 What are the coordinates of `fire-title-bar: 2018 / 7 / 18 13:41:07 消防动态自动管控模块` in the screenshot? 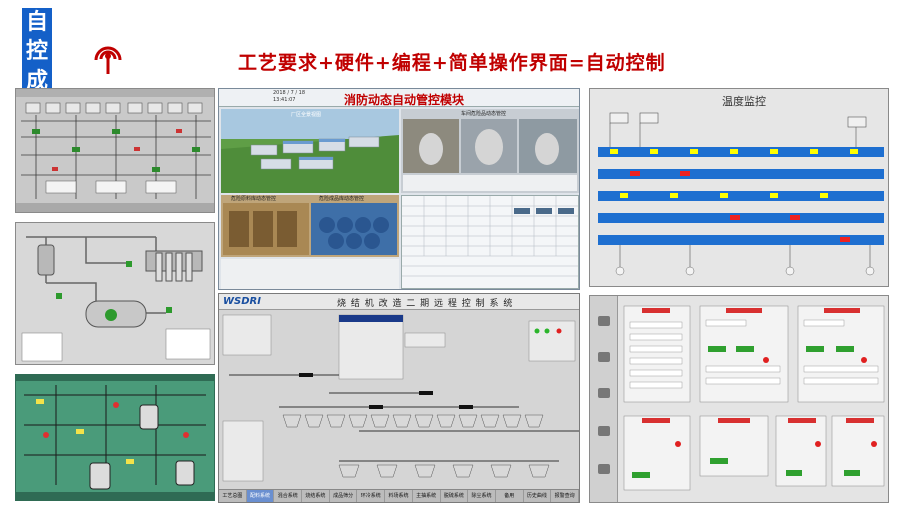 It's located at (399, 98).